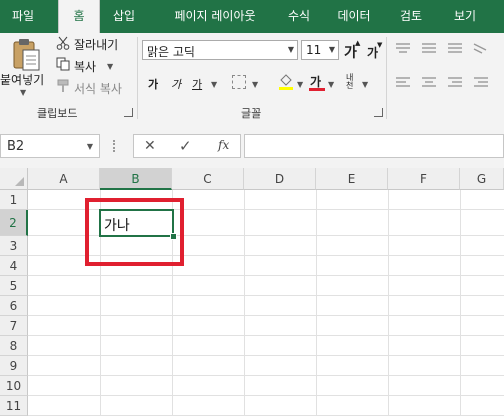 This screenshot has height=416, width=504. Describe the element at coordinates (85, 66) in the screenshot. I see `copy-button: 복사` at that location.